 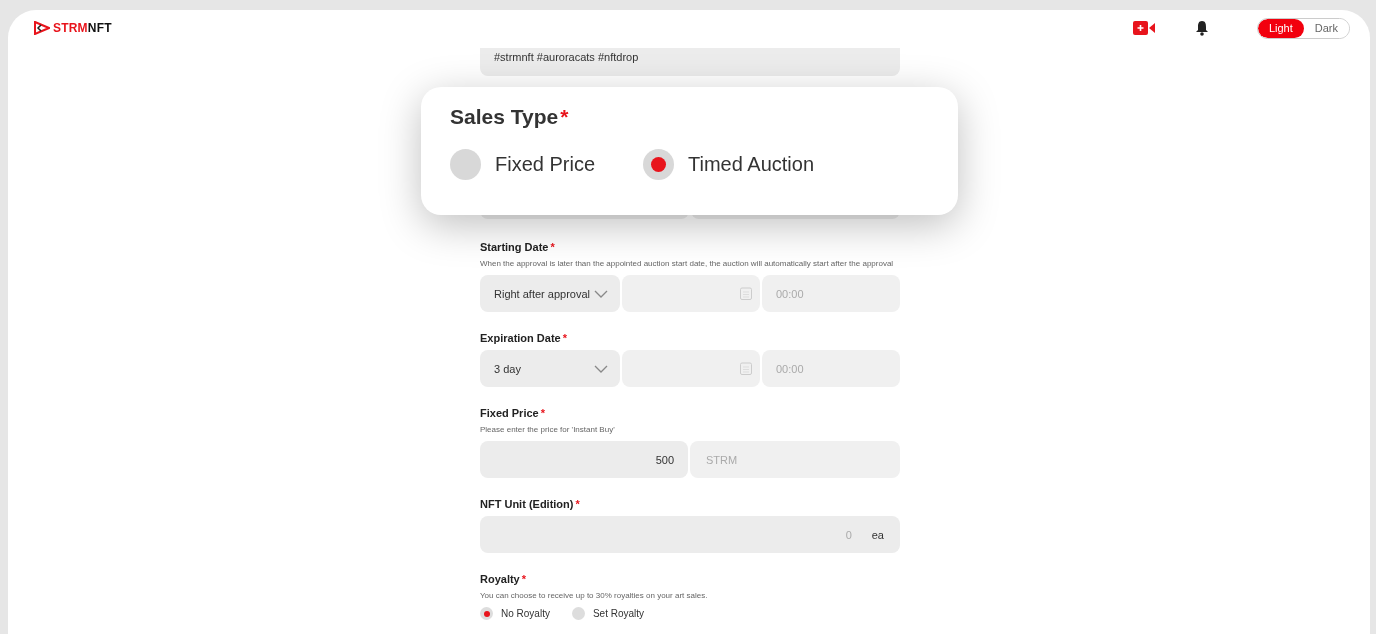 What do you see at coordinates (545, 164) in the screenshot?
I see `radio-label: Fixed Price` at bounding box center [545, 164].